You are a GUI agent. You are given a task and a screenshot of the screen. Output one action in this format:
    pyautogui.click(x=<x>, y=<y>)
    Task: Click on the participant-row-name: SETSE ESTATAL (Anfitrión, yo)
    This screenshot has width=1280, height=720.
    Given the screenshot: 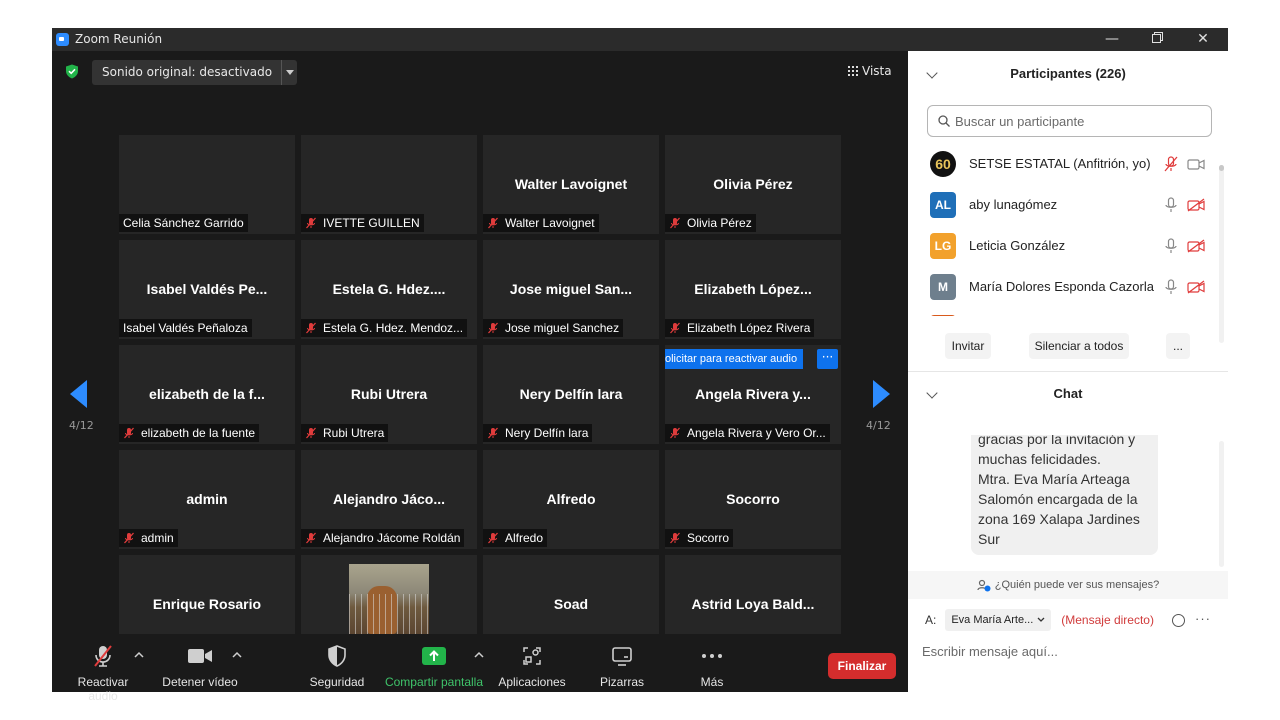 What is the action you would take?
    pyautogui.click(x=1060, y=163)
    